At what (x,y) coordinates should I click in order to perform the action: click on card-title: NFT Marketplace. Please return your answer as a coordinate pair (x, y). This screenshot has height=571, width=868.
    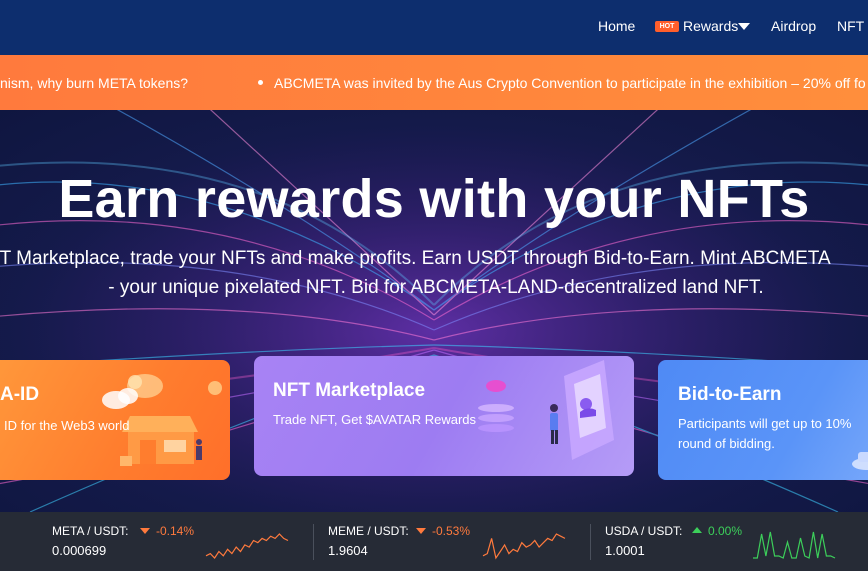
    Looking at the image, I should click on (349, 390).